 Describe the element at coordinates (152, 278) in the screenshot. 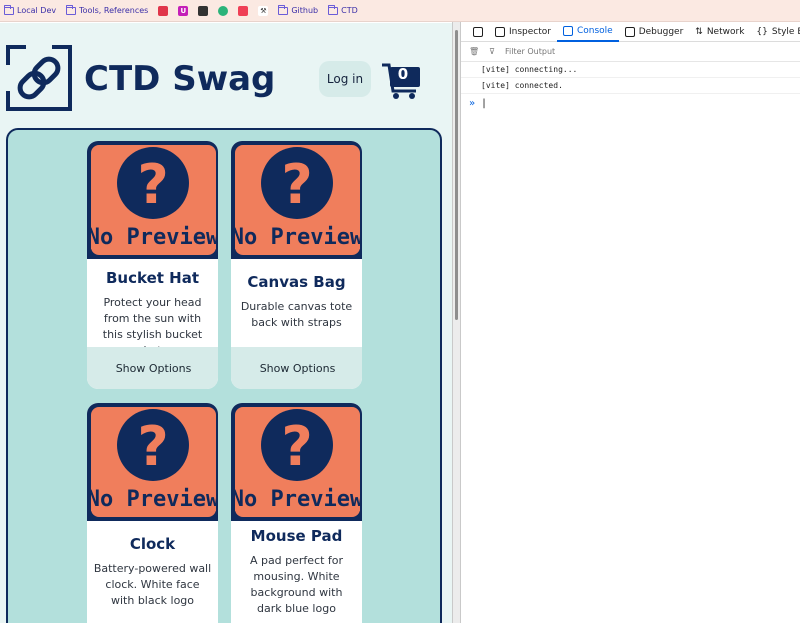

I see `product-name: Bucket Hat` at that location.